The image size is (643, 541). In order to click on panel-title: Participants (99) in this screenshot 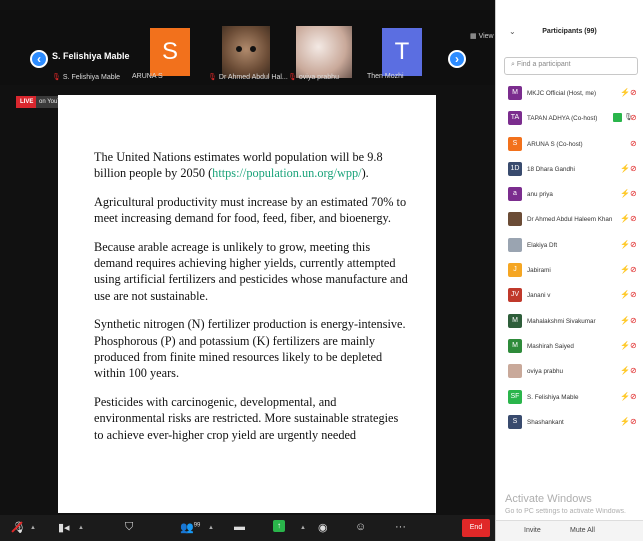, I will do `click(569, 31)`.